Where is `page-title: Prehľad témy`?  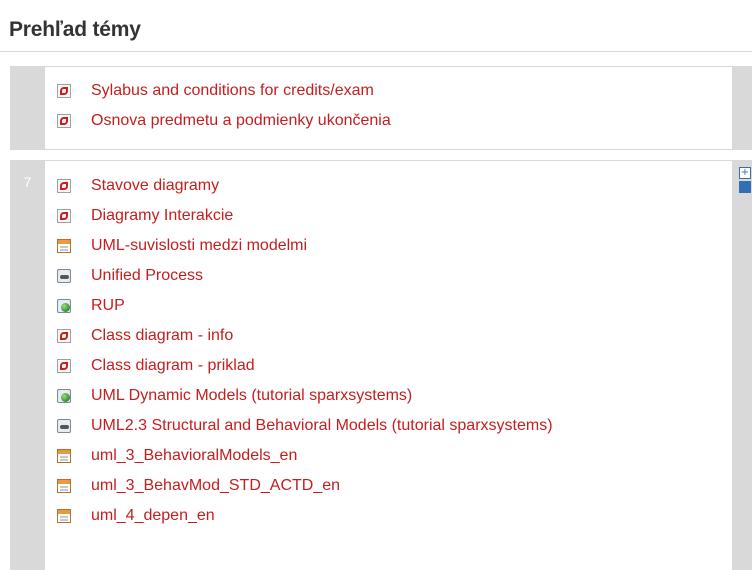
page-title: Prehľad témy is located at coordinates (75, 29).